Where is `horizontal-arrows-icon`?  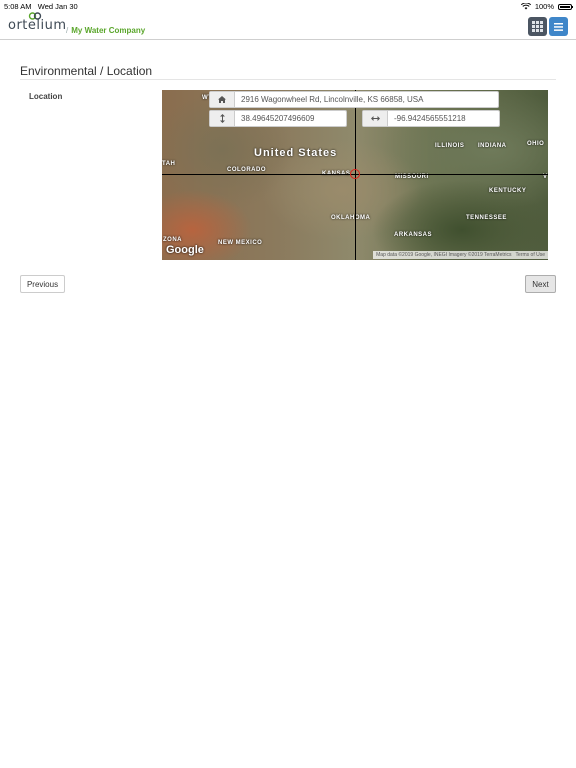 horizontal-arrows-icon is located at coordinates (375, 118).